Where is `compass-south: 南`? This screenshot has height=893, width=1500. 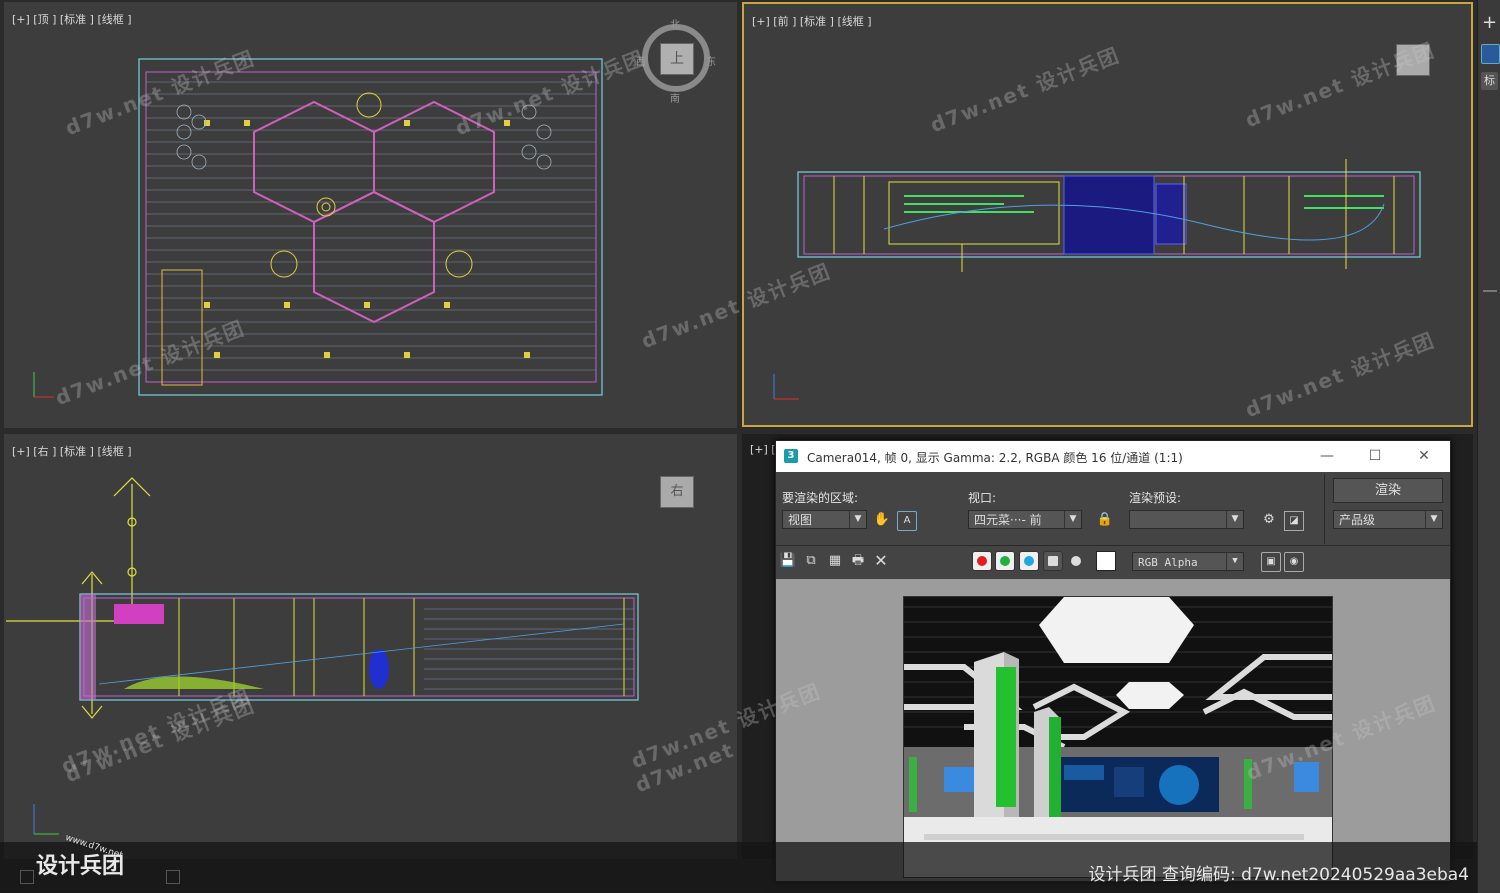
compass-south: 南 is located at coordinates (675, 99).